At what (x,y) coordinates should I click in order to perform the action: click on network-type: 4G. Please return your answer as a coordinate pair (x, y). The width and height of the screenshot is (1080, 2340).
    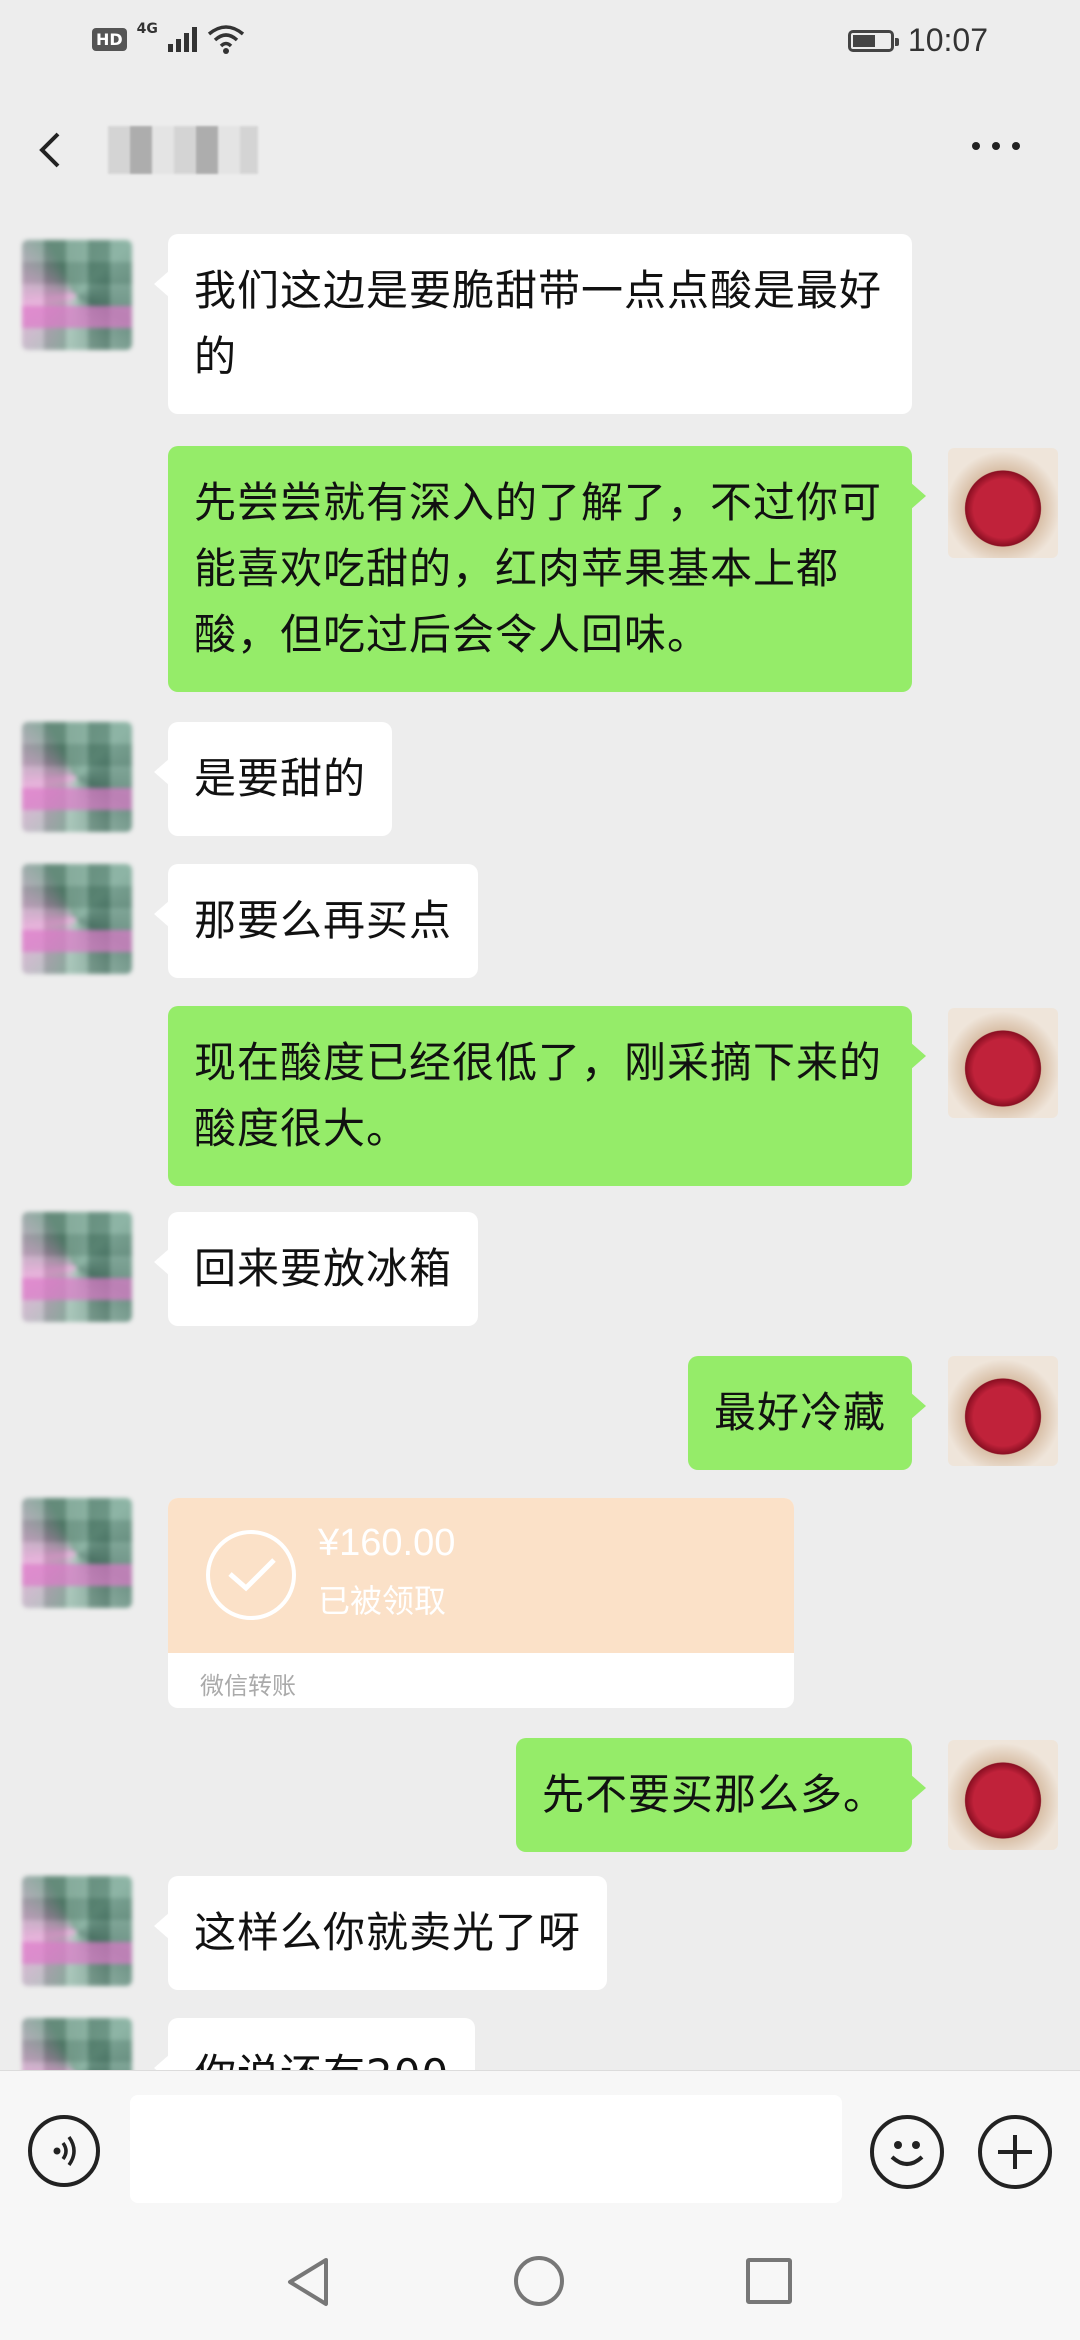
    Looking at the image, I should click on (147, 29).